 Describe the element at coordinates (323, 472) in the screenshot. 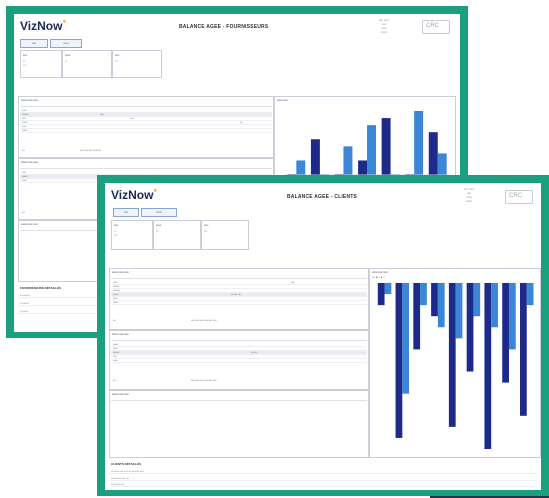

I see `table-header-row: ▪▪▪ ▪▪▪▪▪ ▪▪▪▪ ▪▪▪▪ ▪▪▪ ▪▪▪▪ ▪▪▪ ▪▪▪▪` at that location.